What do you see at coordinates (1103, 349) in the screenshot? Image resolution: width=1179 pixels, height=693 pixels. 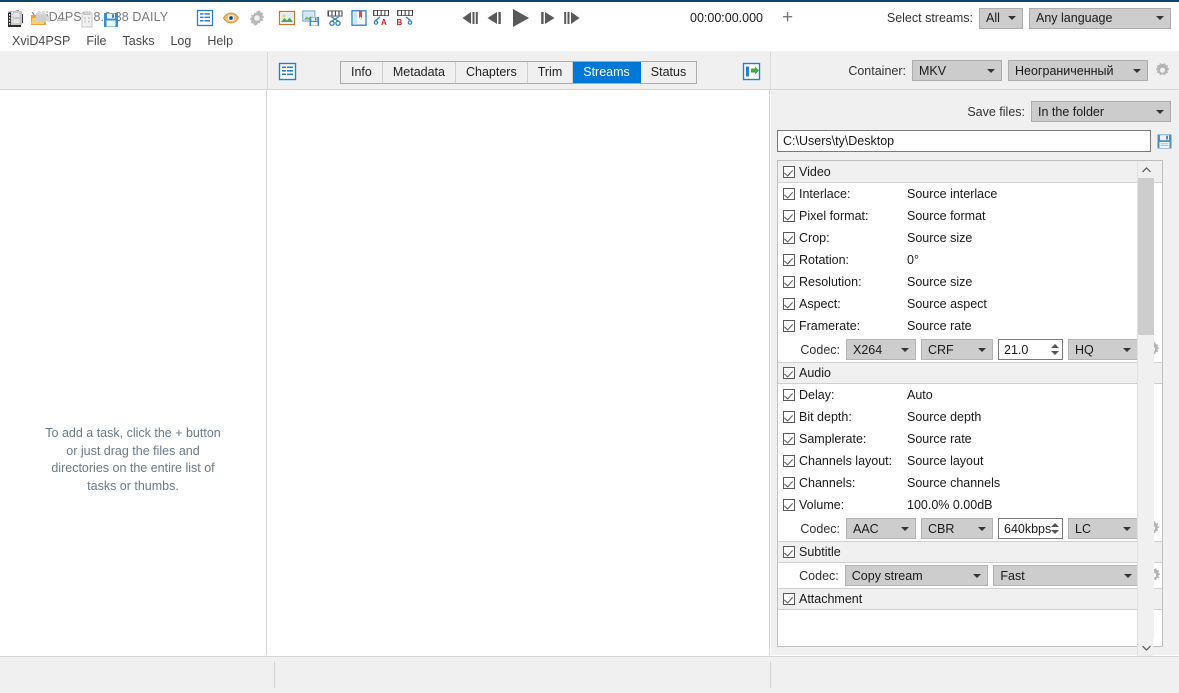 I see `video-preset-select: HQ` at bounding box center [1103, 349].